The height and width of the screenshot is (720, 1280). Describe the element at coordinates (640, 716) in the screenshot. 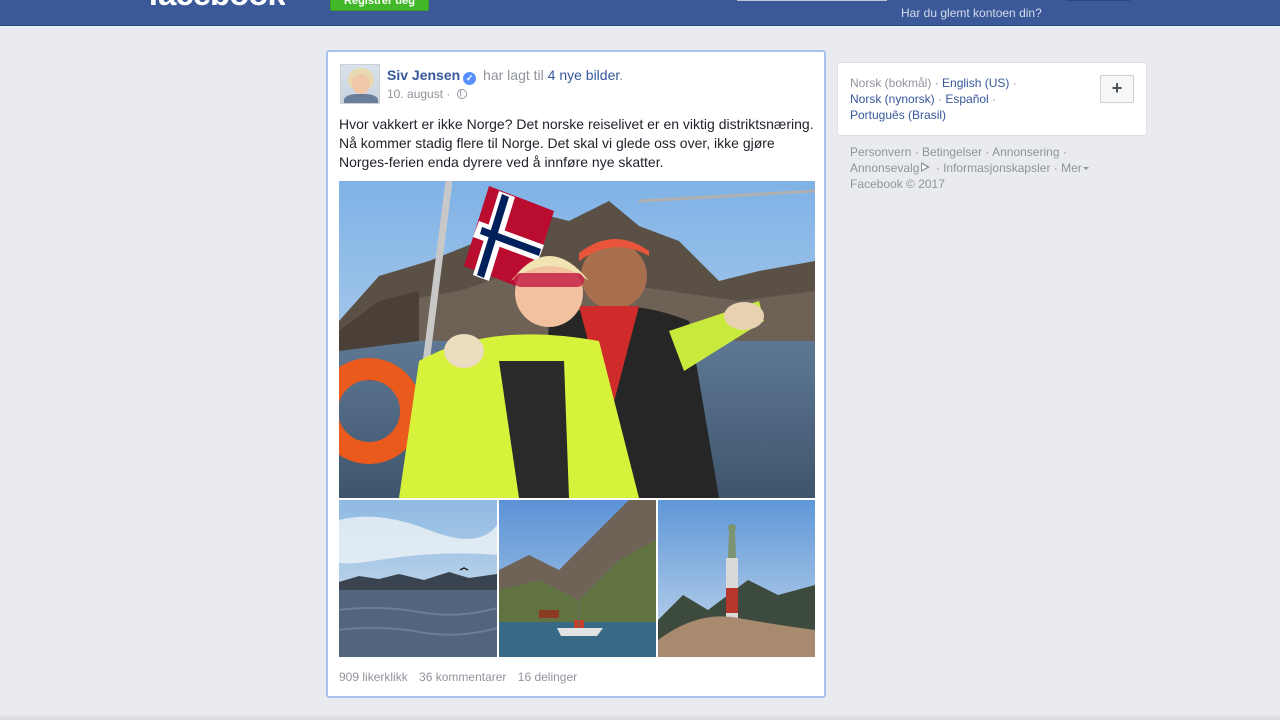

I see `page-bottom-edge` at that location.